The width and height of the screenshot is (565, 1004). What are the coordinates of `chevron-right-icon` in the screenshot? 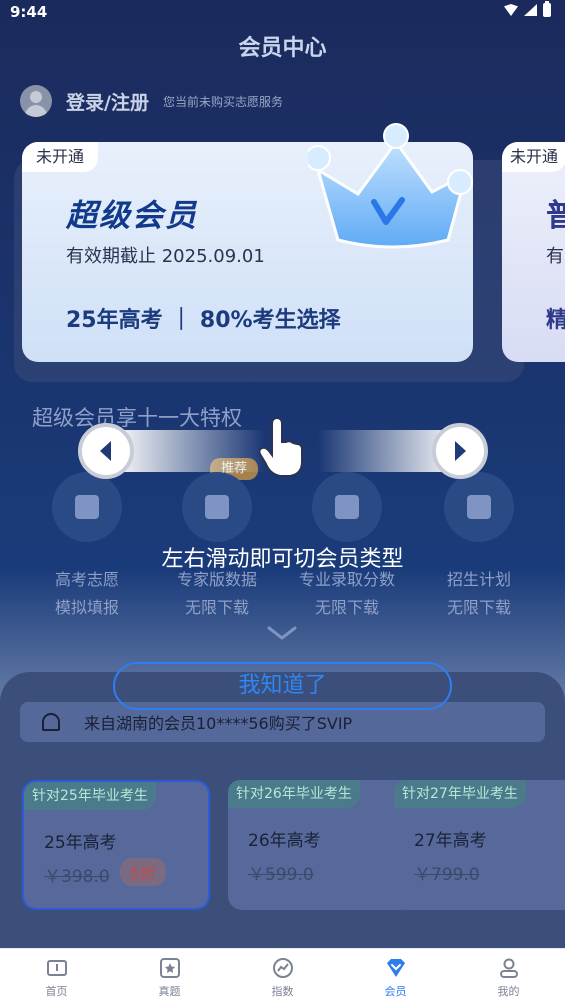 It's located at (460, 451).